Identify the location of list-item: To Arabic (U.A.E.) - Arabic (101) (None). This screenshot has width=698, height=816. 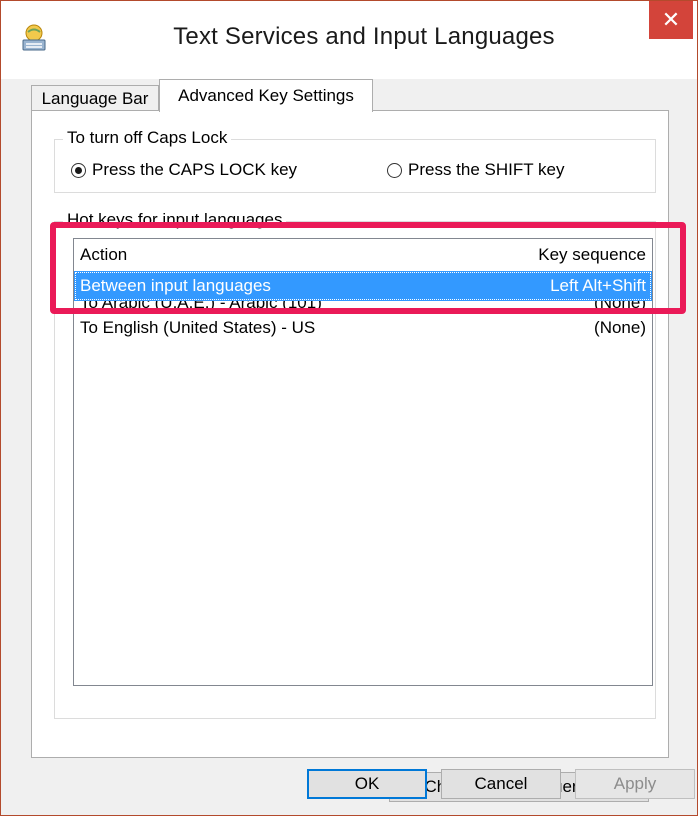
(363, 307).